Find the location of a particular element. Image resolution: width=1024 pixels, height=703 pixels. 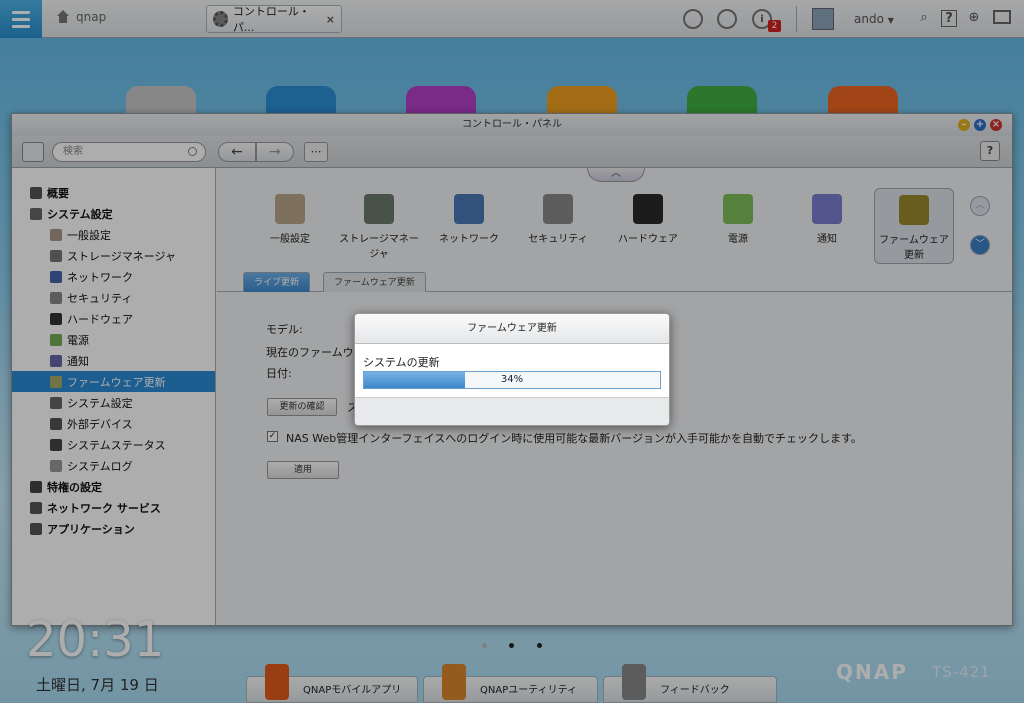

dialog-status-label: システムの更新 is located at coordinates (401, 362).